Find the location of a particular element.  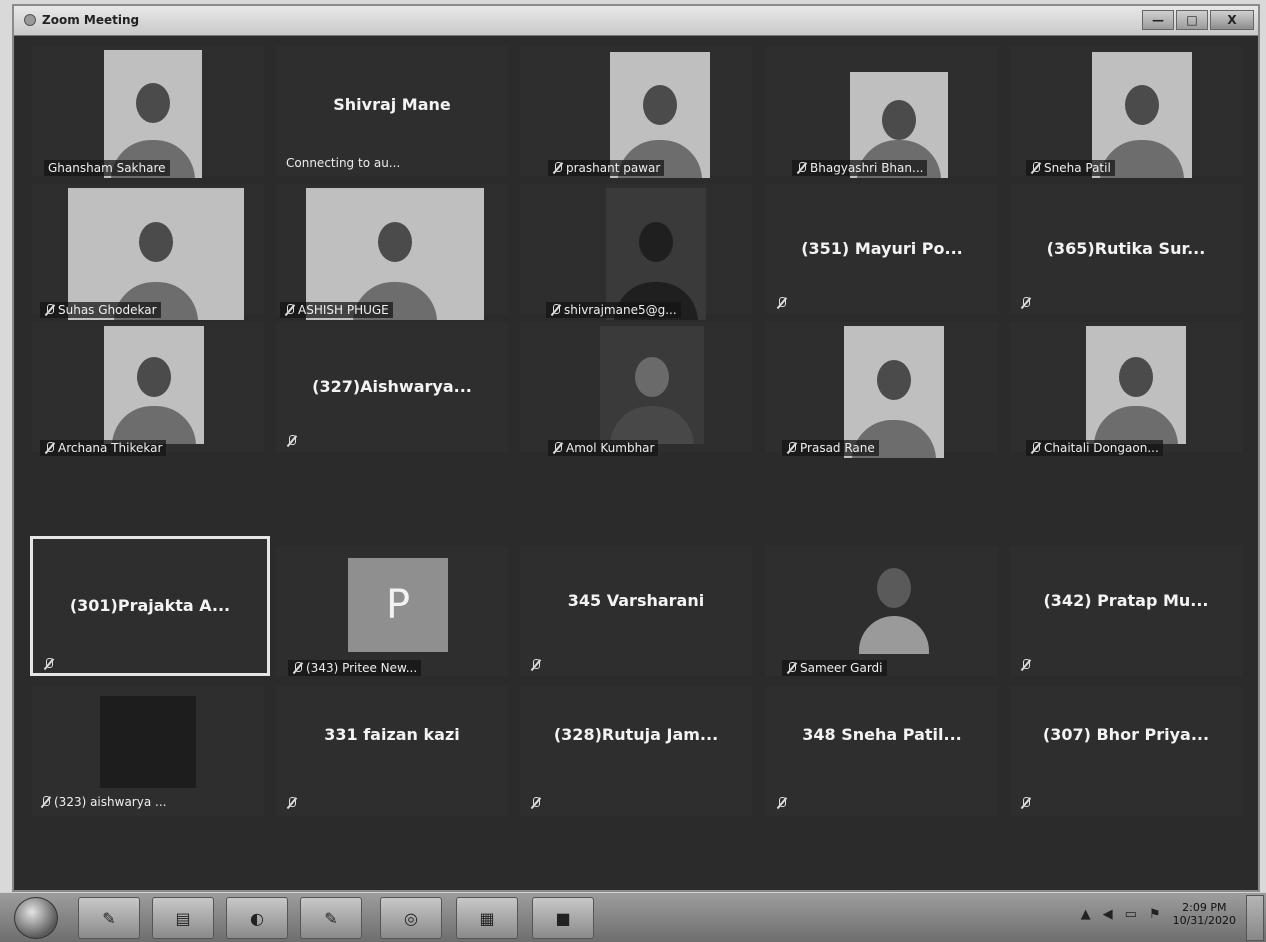

clock: 2:09 PM 10/31/2020 is located at coordinates (1204, 914).